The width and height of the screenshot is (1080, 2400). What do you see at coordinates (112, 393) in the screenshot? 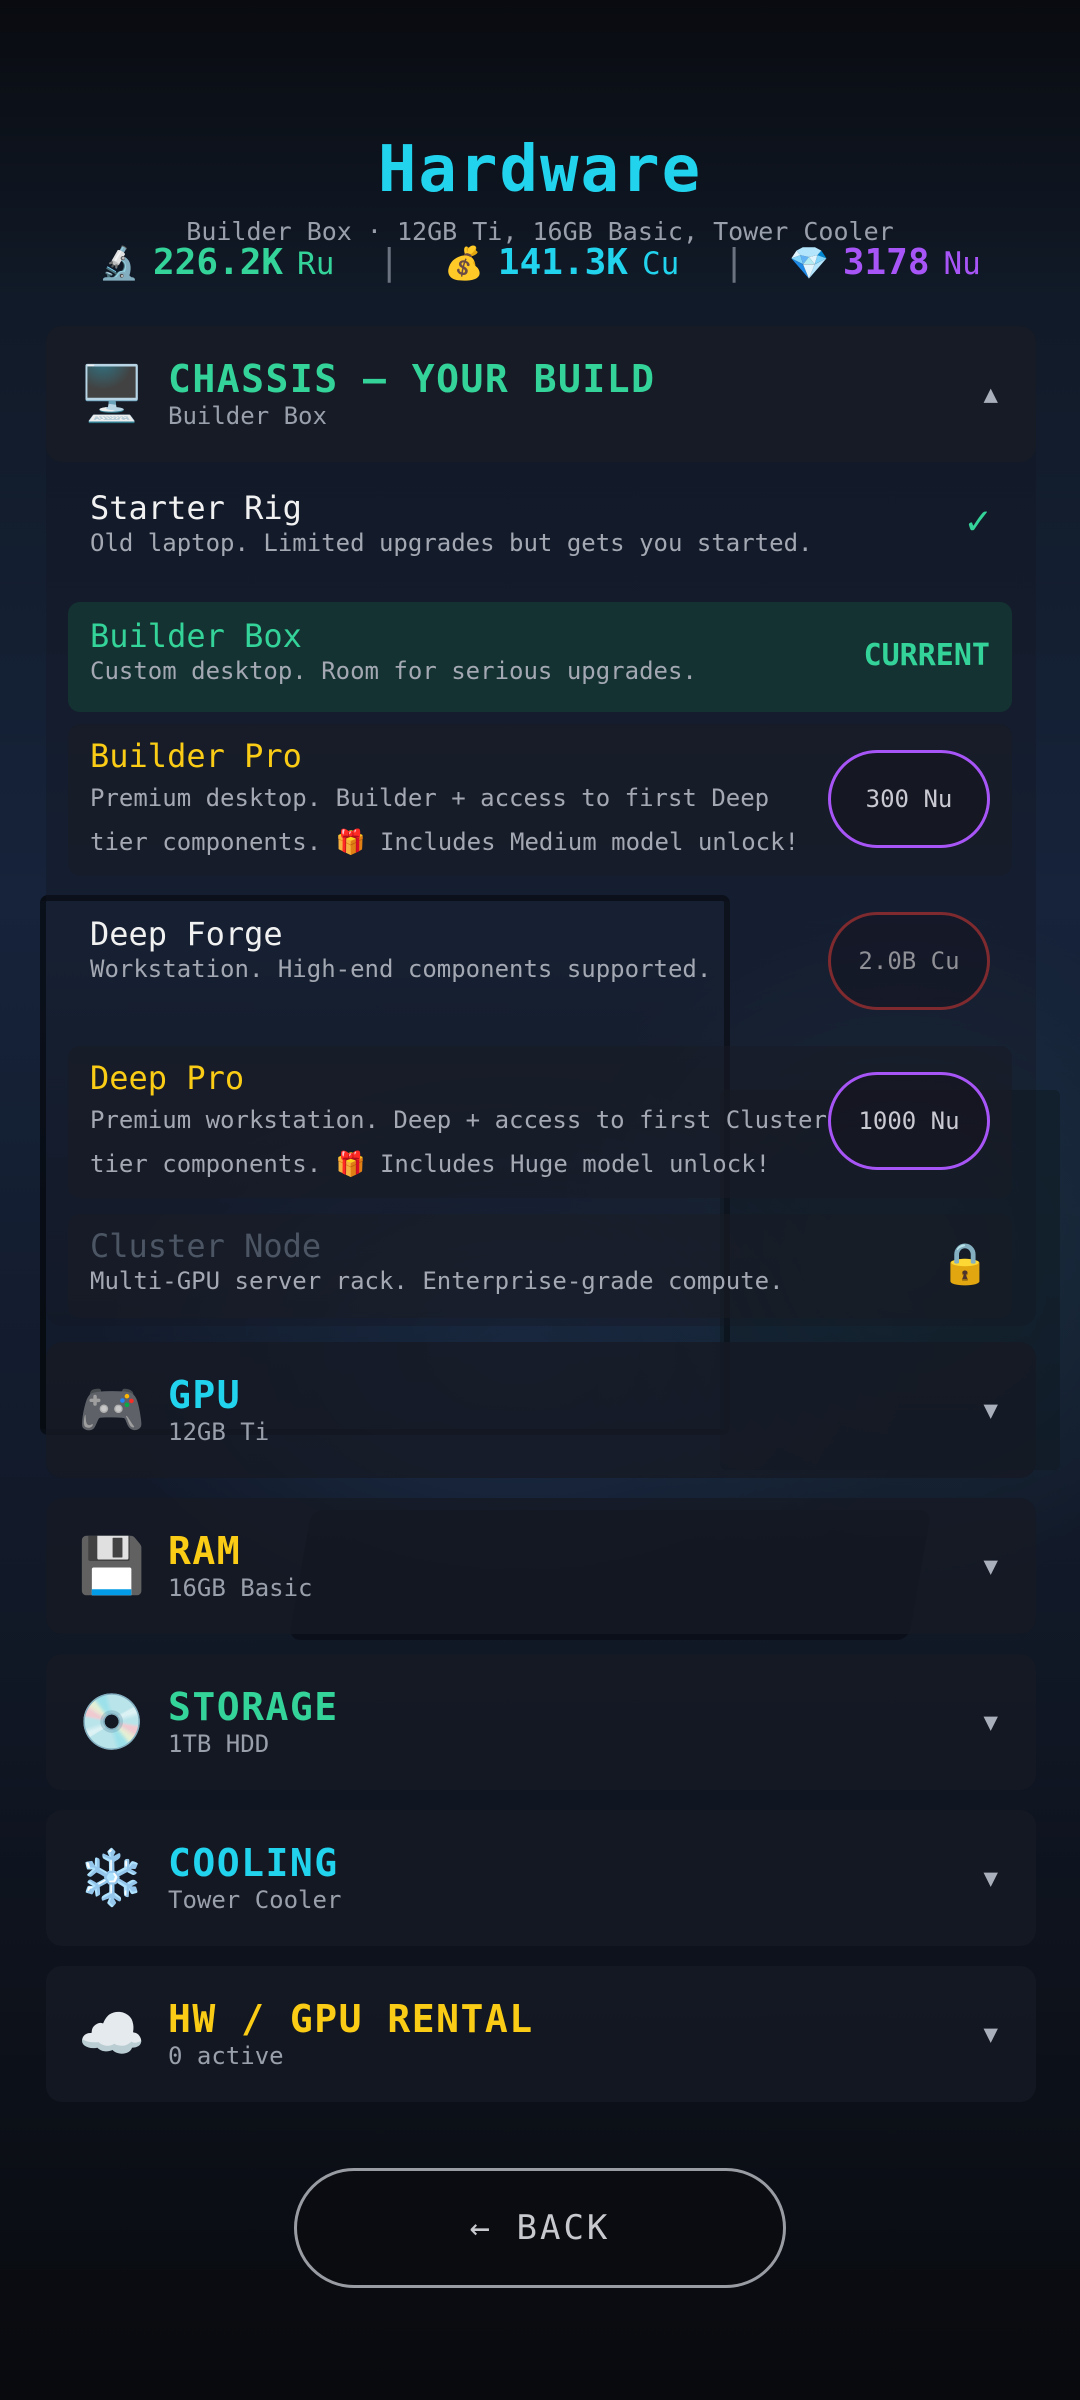
I see `desktop-computer-icon: 🖥️` at bounding box center [112, 393].